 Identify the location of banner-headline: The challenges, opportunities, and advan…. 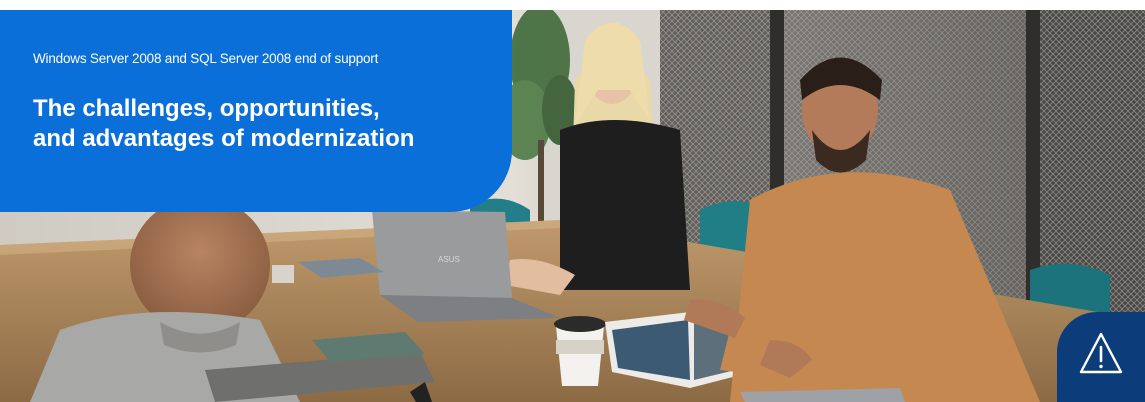
(258, 124).